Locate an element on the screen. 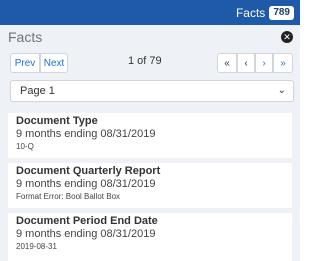 Image resolution: width=320 pixels, height=261 pixels. first-page-icon: « is located at coordinates (227, 63).